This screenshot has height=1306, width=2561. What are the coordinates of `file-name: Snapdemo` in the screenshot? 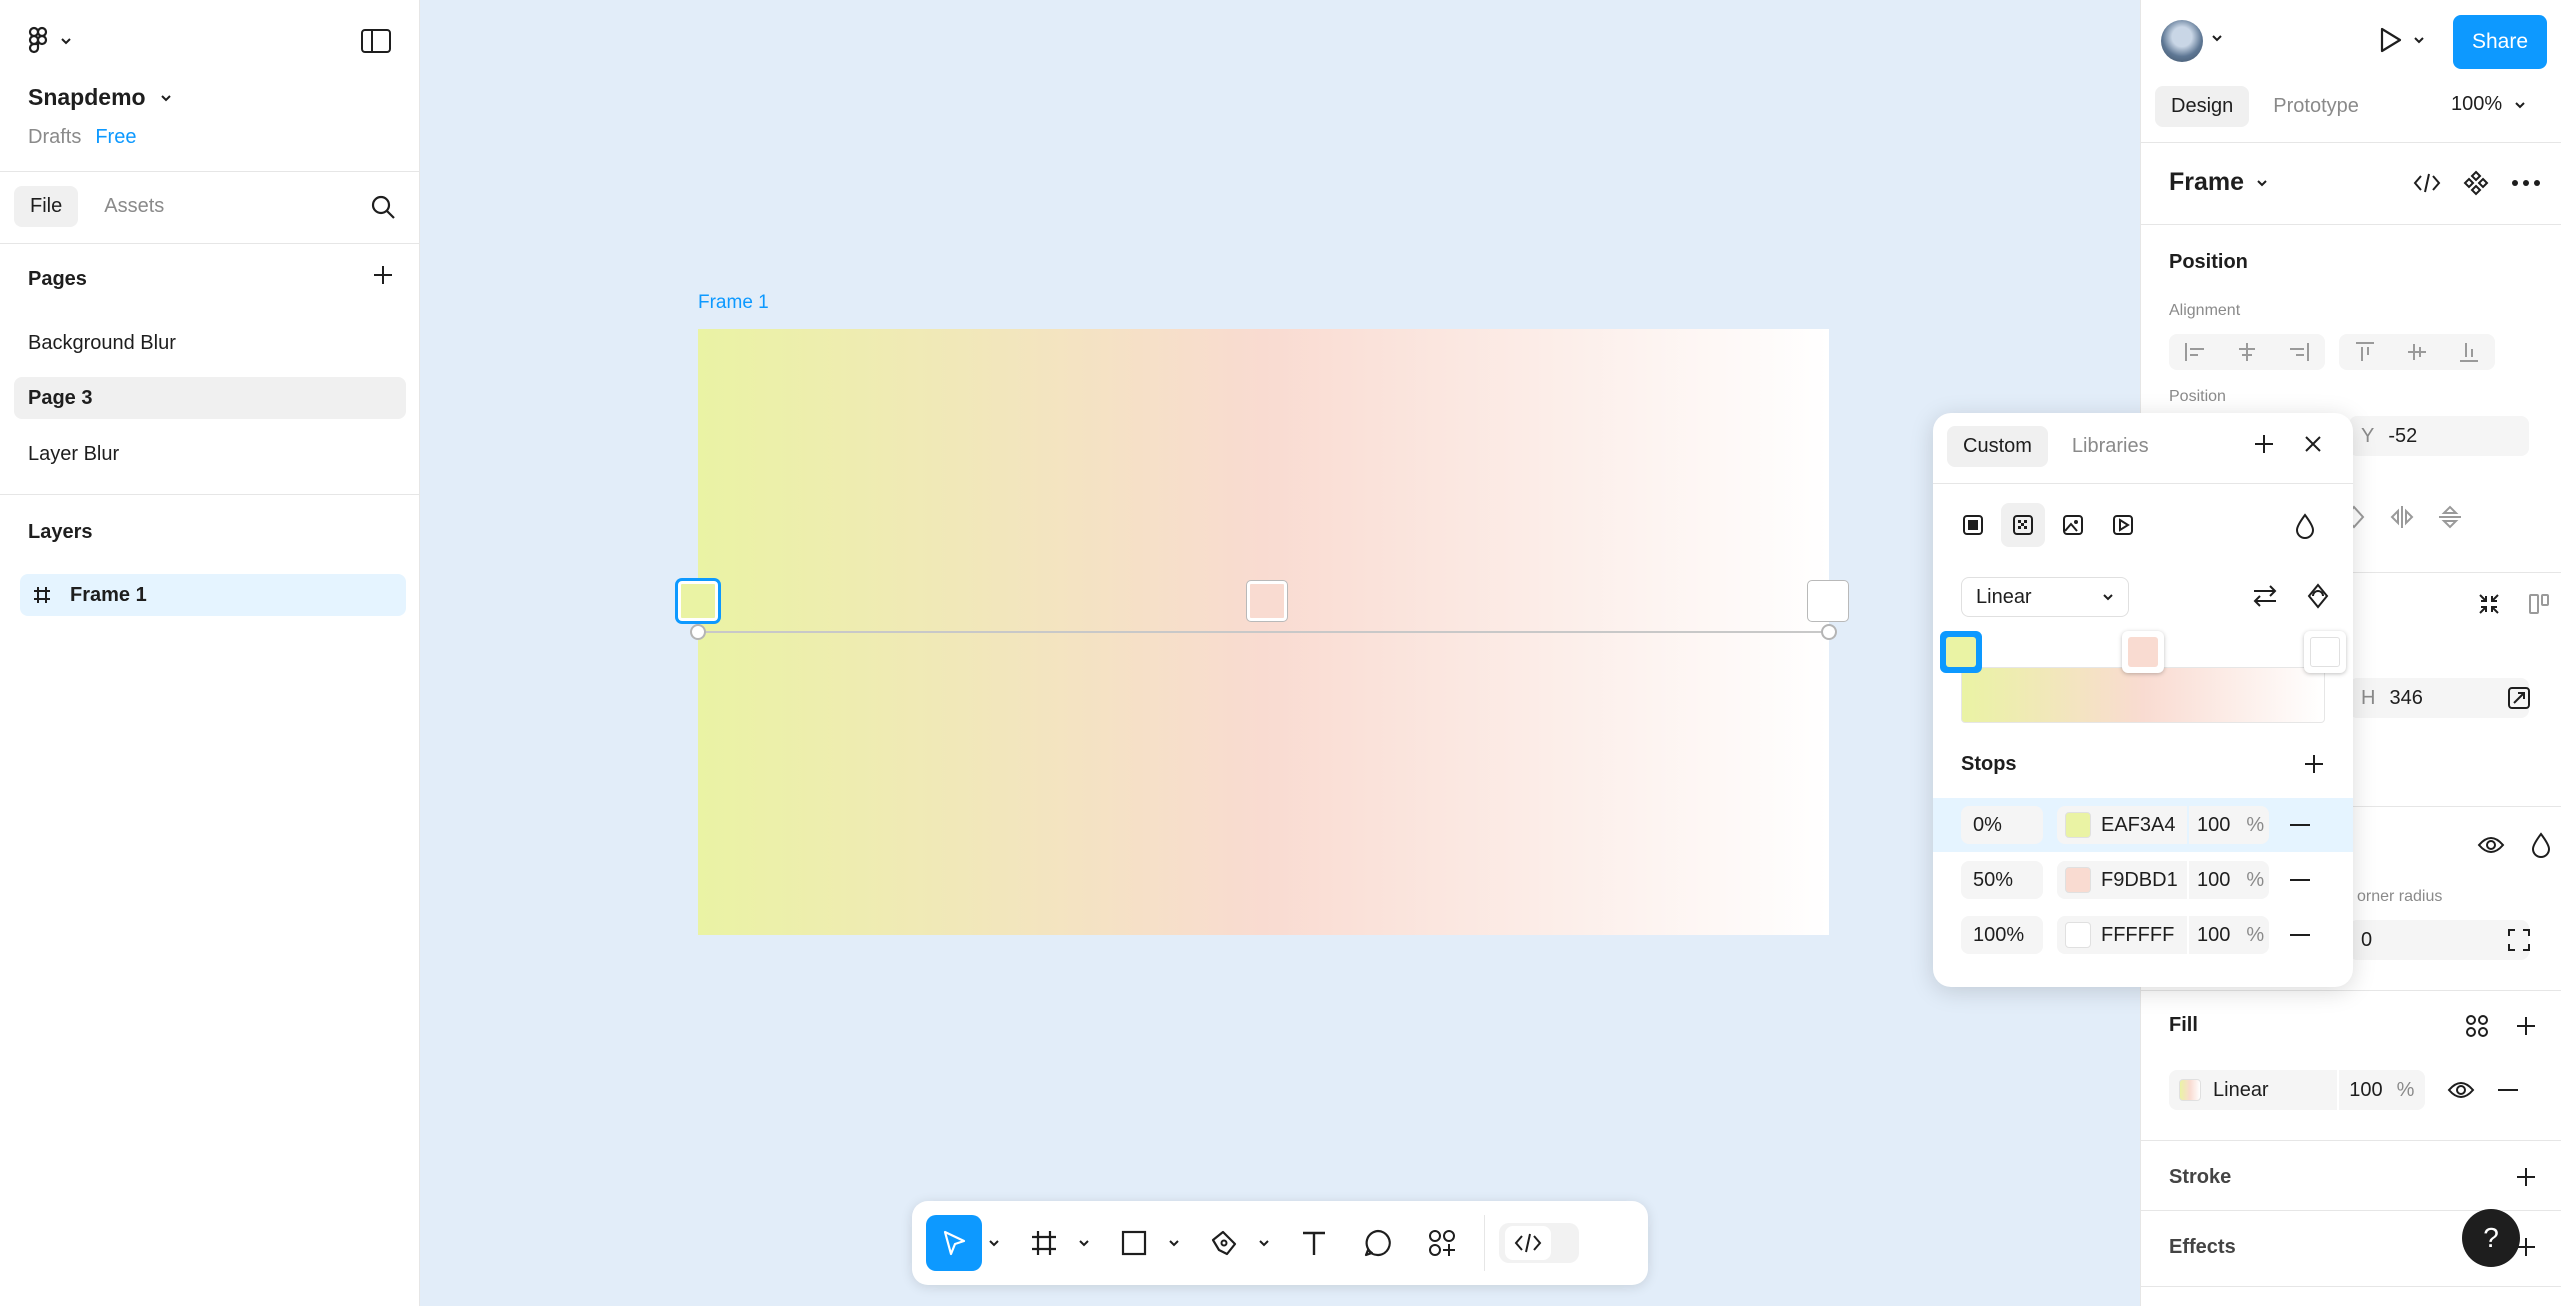 It's located at (100, 97).